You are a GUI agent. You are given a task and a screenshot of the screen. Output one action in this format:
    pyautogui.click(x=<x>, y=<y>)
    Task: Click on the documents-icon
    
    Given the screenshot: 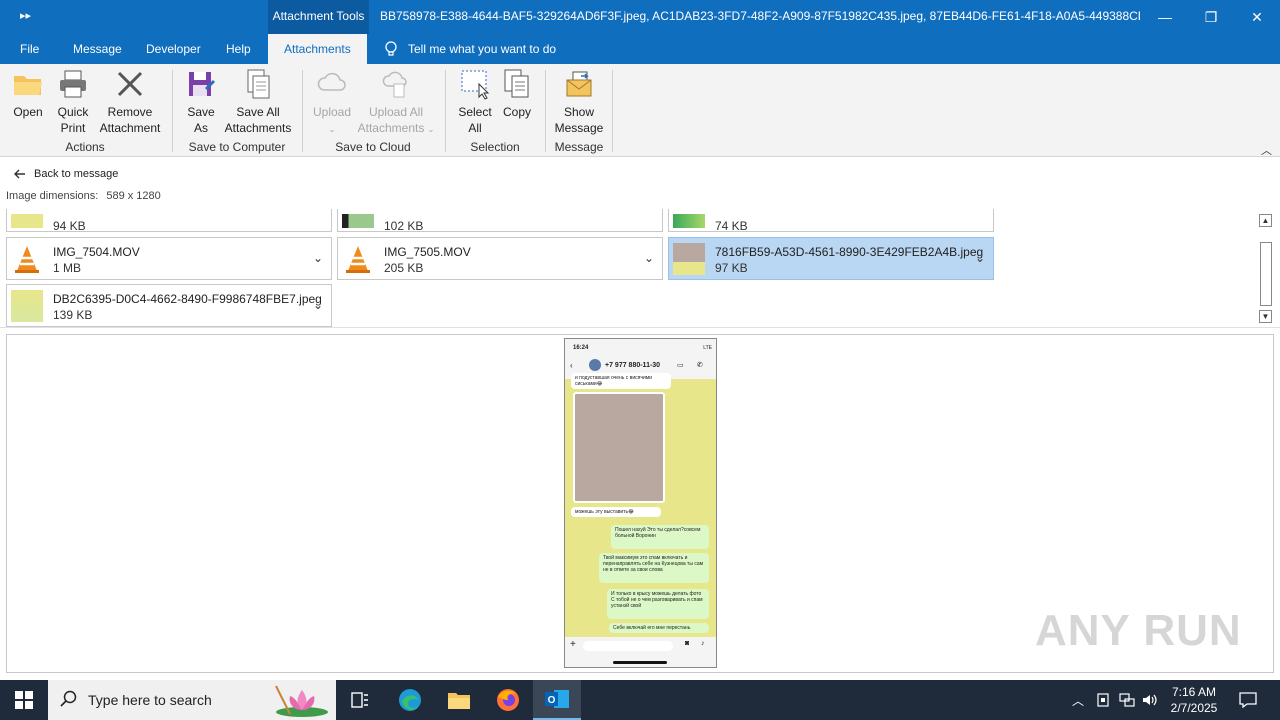 What is the action you would take?
    pyautogui.click(x=258, y=84)
    